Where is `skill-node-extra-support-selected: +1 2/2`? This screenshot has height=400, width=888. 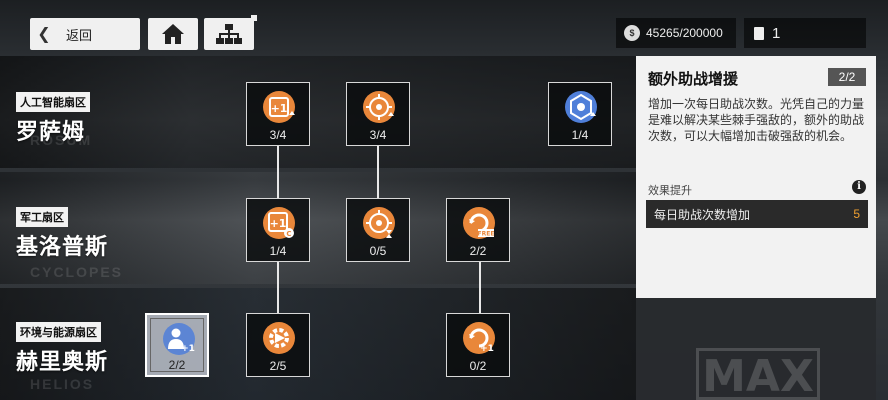
skill-node-extra-support-selected: +1 2/2 is located at coordinates (177, 345).